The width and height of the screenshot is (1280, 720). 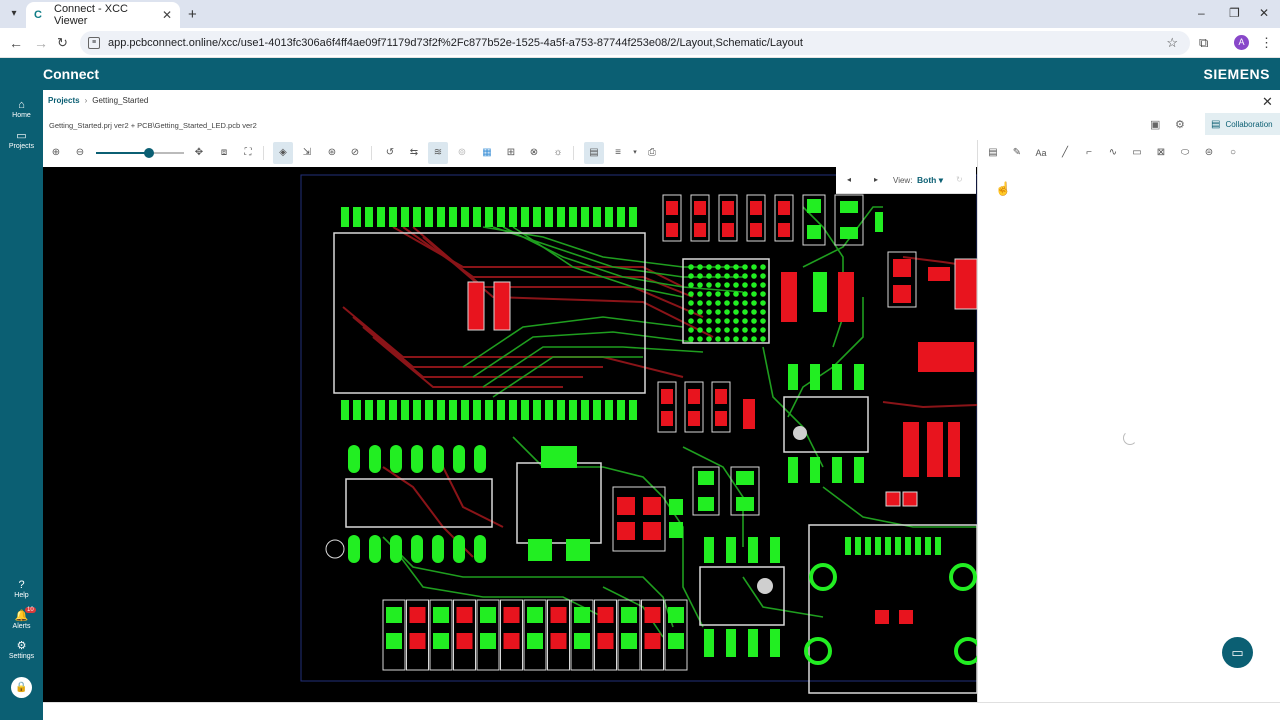 What do you see at coordinates (16, 43) in the screenshot?
I see `back-icon: ←` at bounding box center [16, 43].